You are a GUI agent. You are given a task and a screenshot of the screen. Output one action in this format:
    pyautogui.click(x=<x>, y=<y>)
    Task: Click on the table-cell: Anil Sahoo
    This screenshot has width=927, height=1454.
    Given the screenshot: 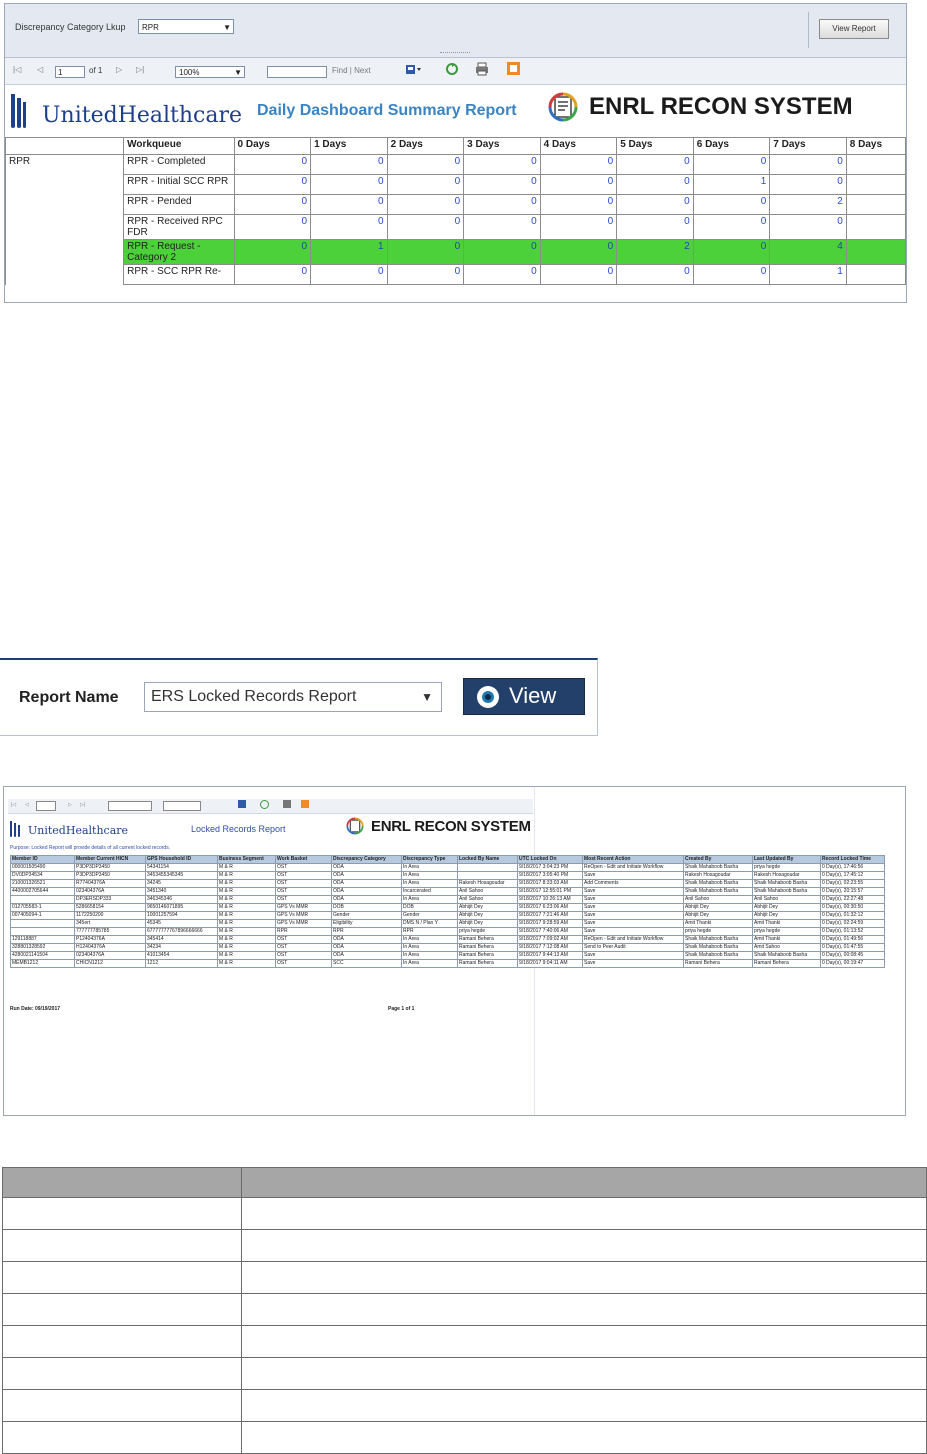 What is the action you would take?
    pyautogui.click(x=786, y=899)
    